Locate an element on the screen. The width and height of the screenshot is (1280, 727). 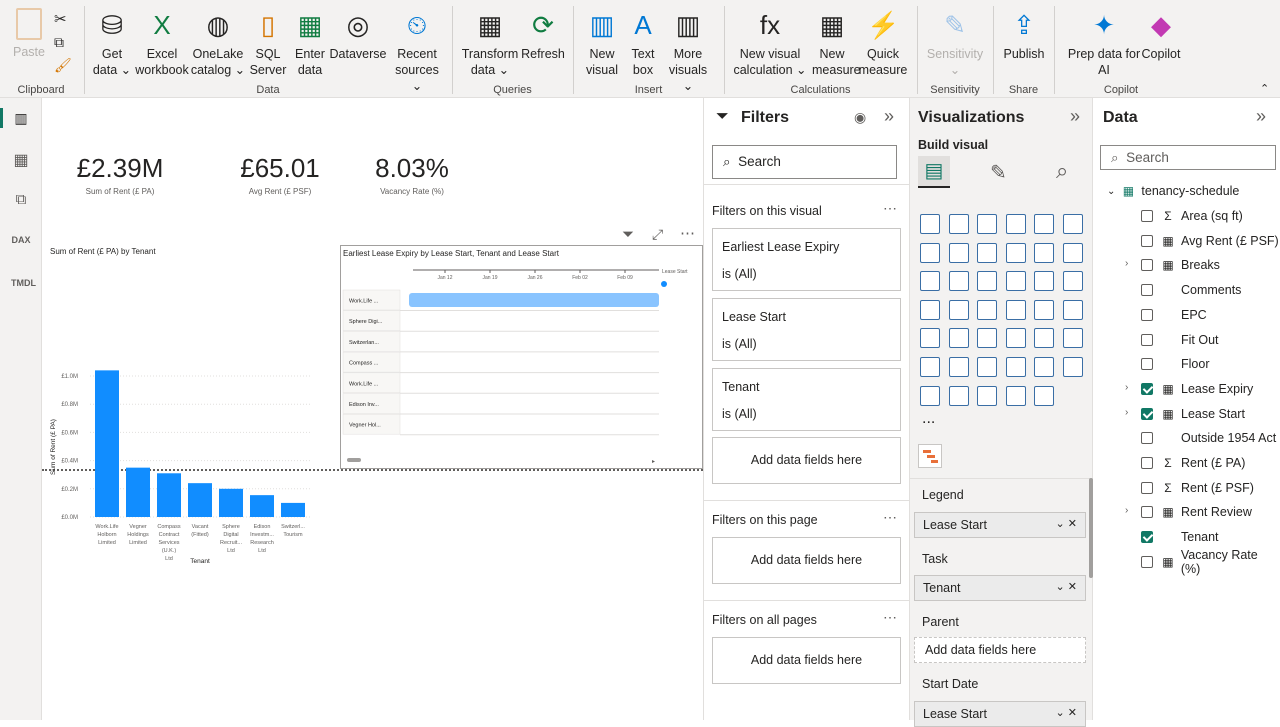
eye-icon: ◉ is located at coordinates (860, 117).